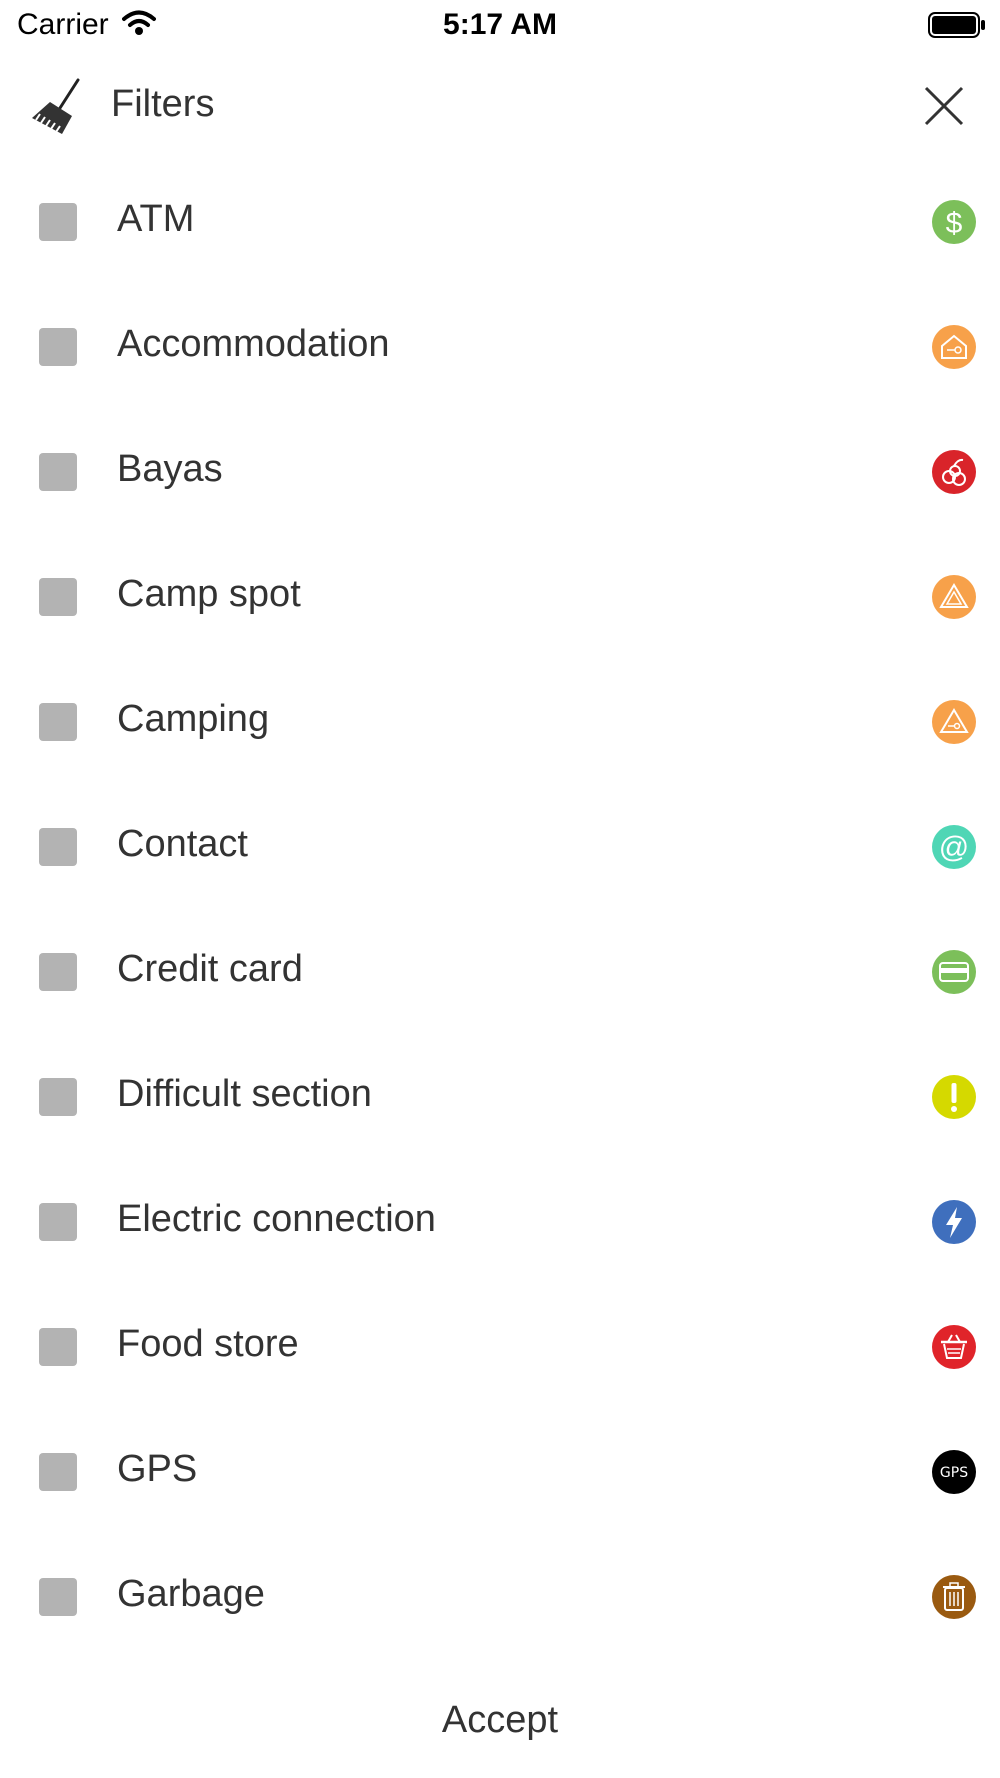 The width and height of the screenshot is (1000, 1778). I want to click on broom-icon, so click(56, 110).